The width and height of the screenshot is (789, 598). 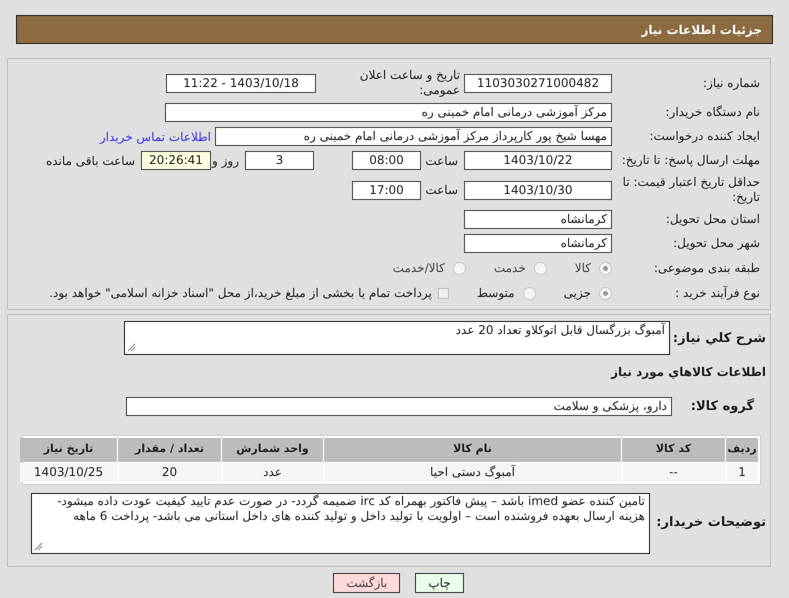 What do you see at coordinates (582, 268) in the screenshot?
I see `radio-label: کالا` at bounding box center [582, 268].